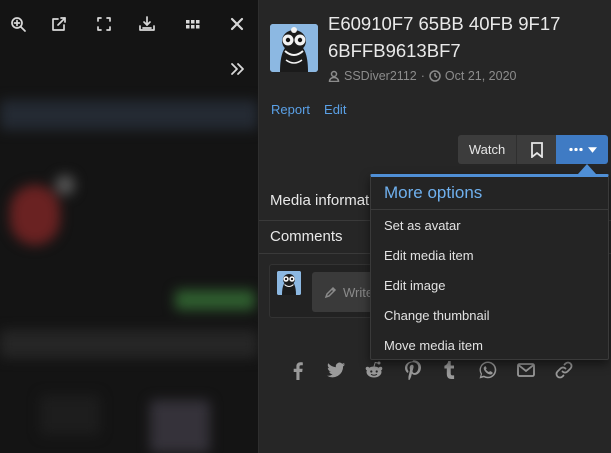  What do you see at coordinates (489, 285) in the screenshot?
I see `menu-item-edit-image: Edit image` at bounding box center [489, 285].